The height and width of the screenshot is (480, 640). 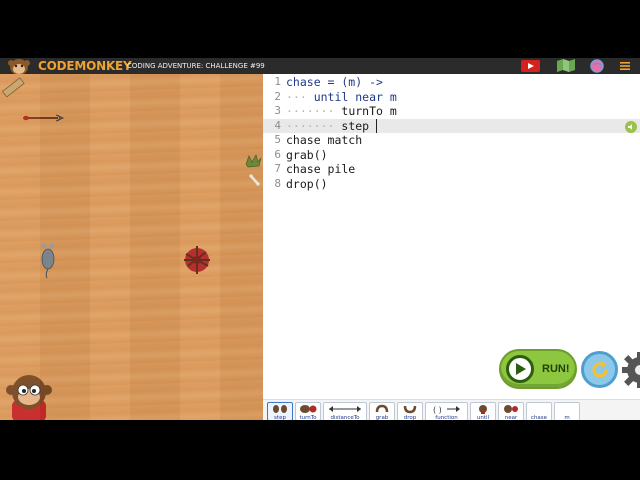 What do you see at coordinates (345, 409) in the screenshot?
I see `distance-icon` at bounding box center [345, 409].